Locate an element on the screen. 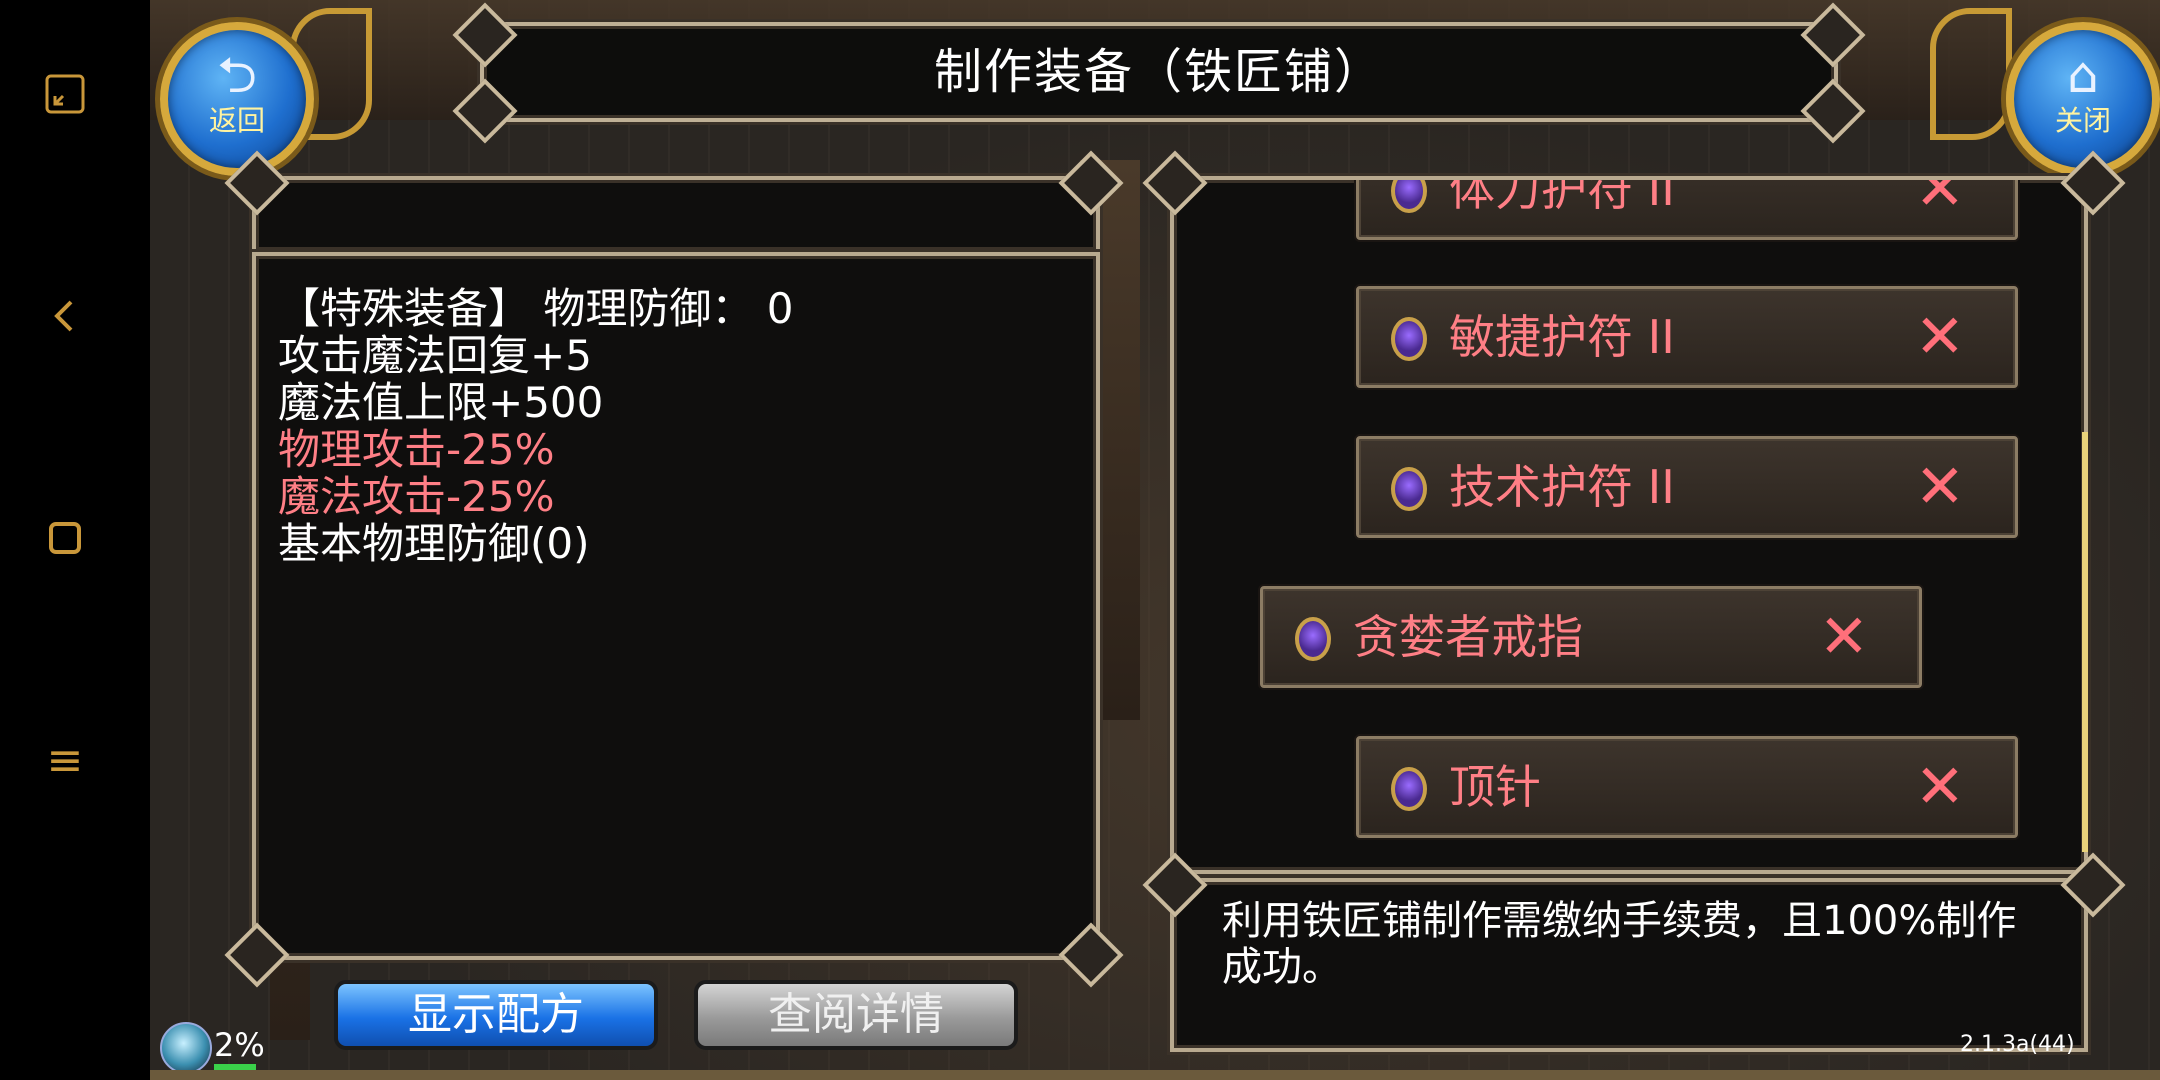  recipe-name: 贪婪者戒指 is located at coordinates (1468, 637).